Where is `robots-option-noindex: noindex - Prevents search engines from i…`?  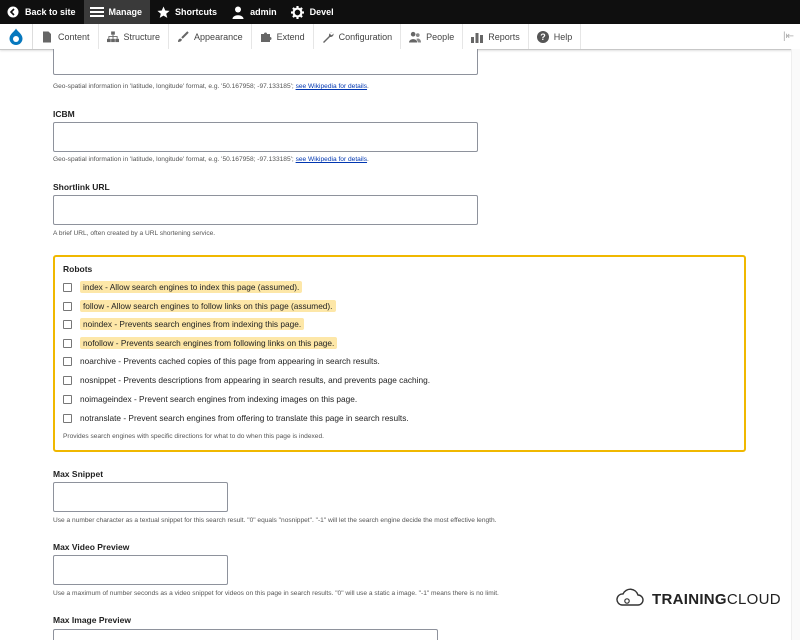 robots-option-noindex: noindex - Prevents search engines from i… is located at coordinates (184, 324).